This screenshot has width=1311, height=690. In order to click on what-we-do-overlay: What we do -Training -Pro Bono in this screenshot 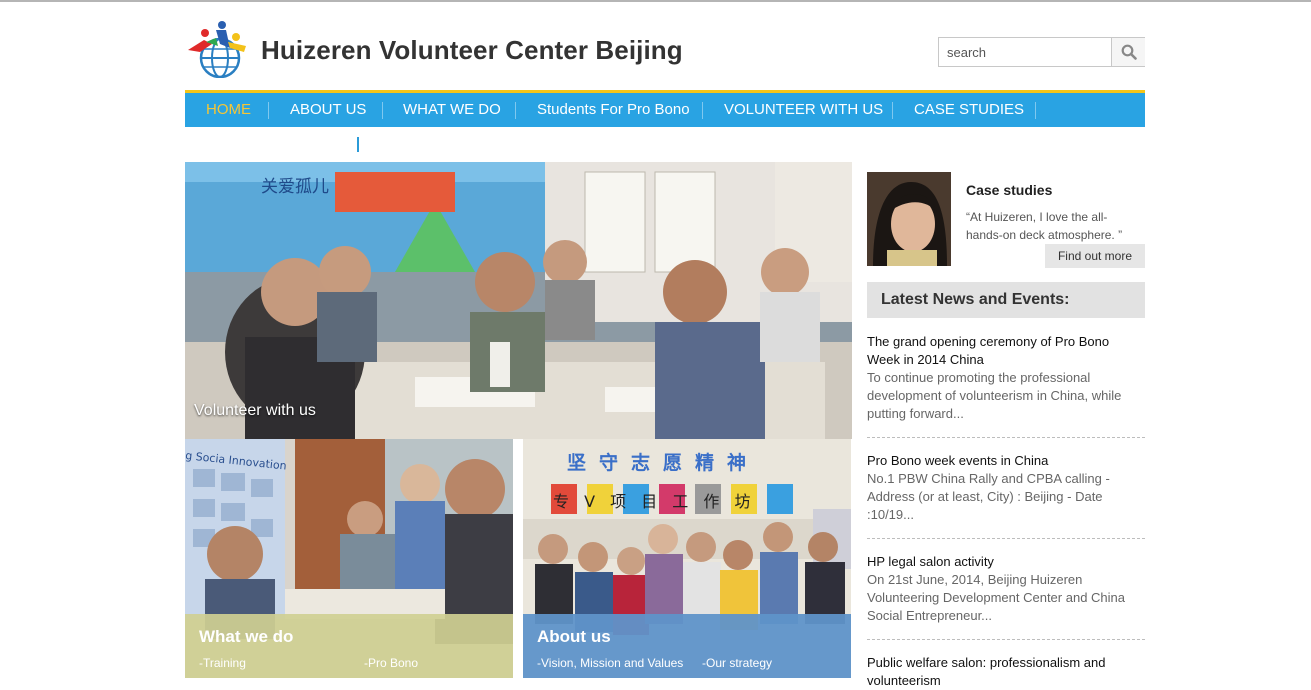, I will do `click(349, 646)`.